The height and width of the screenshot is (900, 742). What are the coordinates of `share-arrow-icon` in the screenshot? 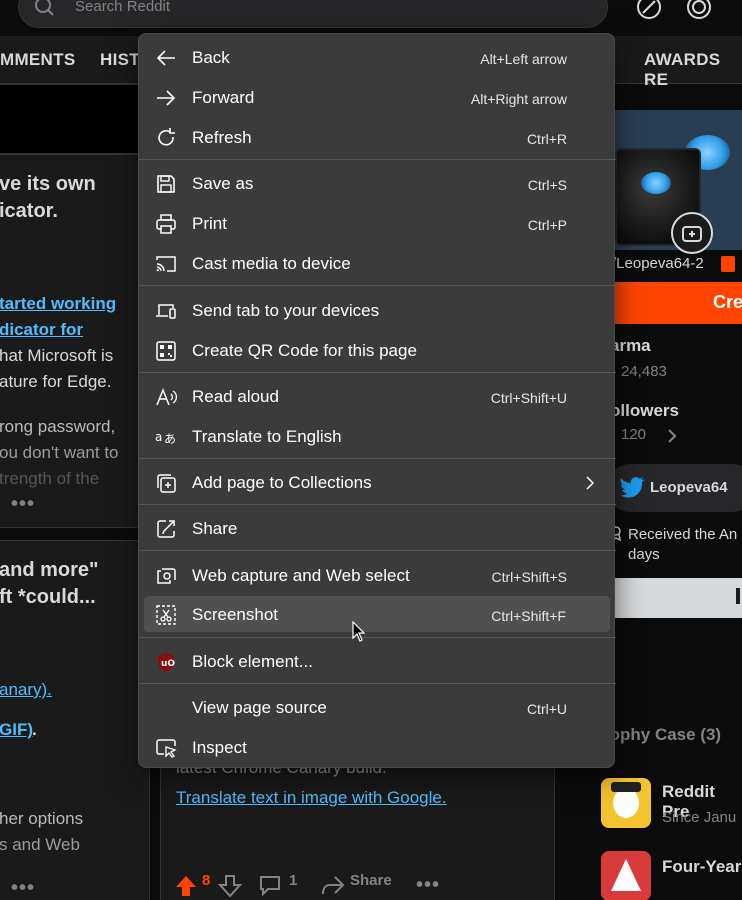 It's located at (333, 885).